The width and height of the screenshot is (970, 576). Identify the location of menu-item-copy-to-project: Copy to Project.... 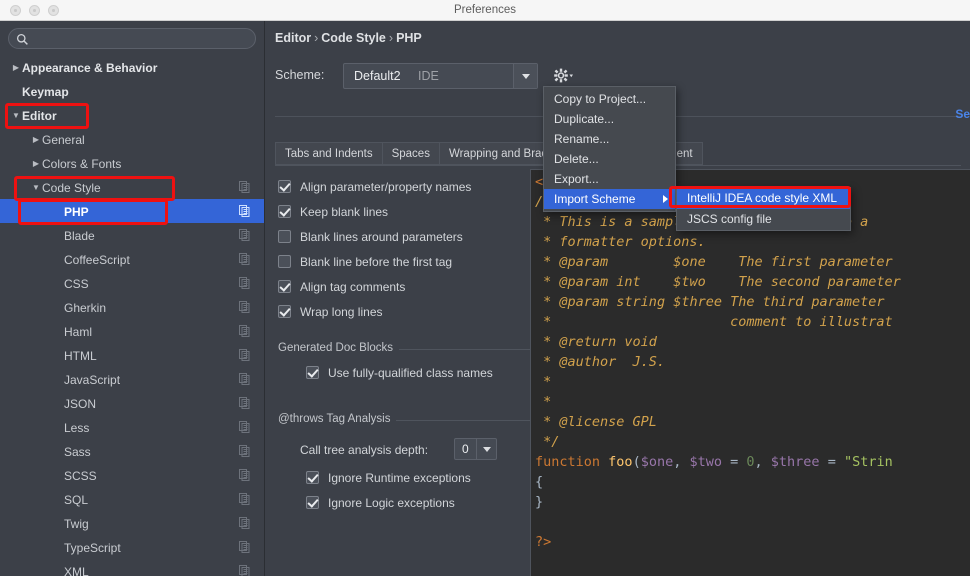
(609, 99).